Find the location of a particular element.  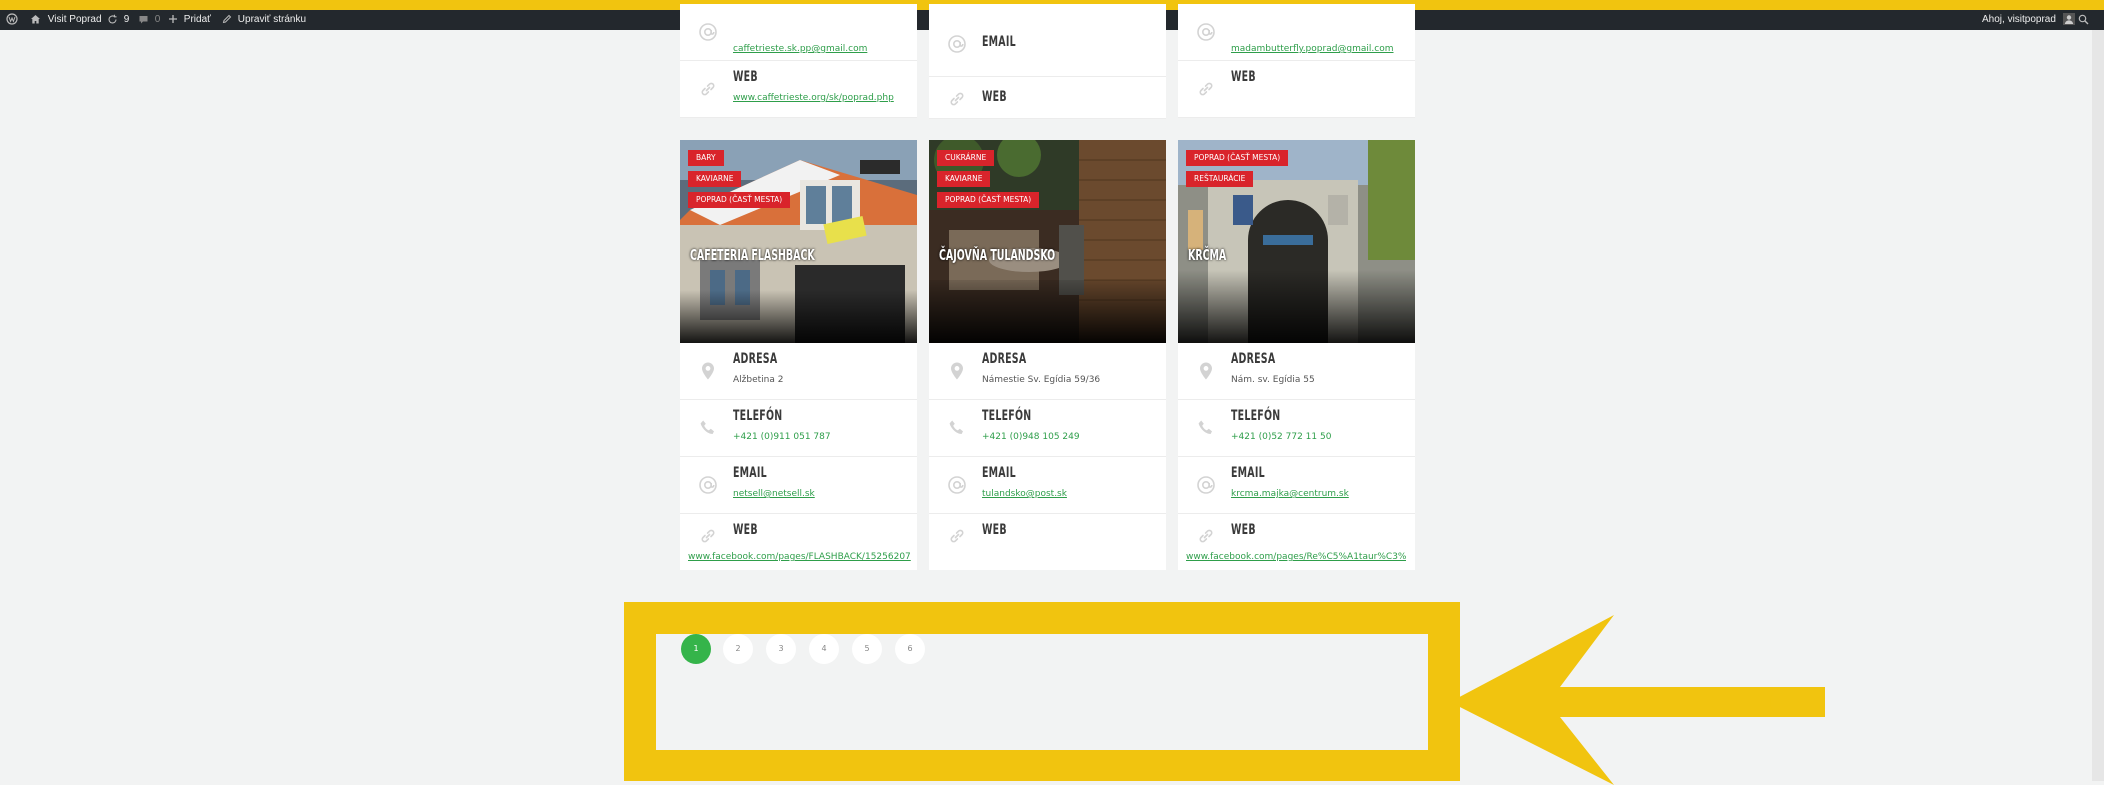

address-value: Námestie Sv. Egídia 59/36 is located at coordinates (1041, 380).